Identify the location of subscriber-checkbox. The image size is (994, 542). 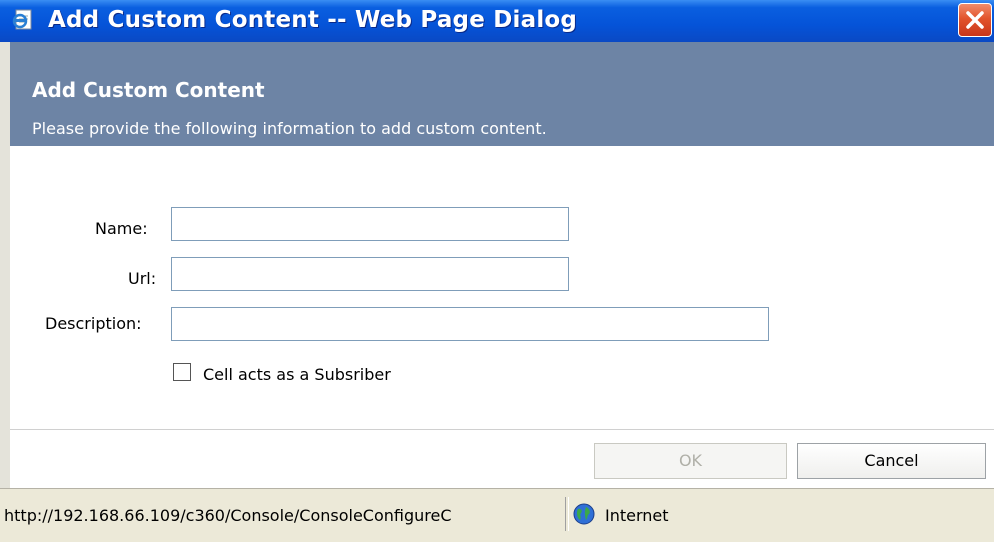
(182, 372).